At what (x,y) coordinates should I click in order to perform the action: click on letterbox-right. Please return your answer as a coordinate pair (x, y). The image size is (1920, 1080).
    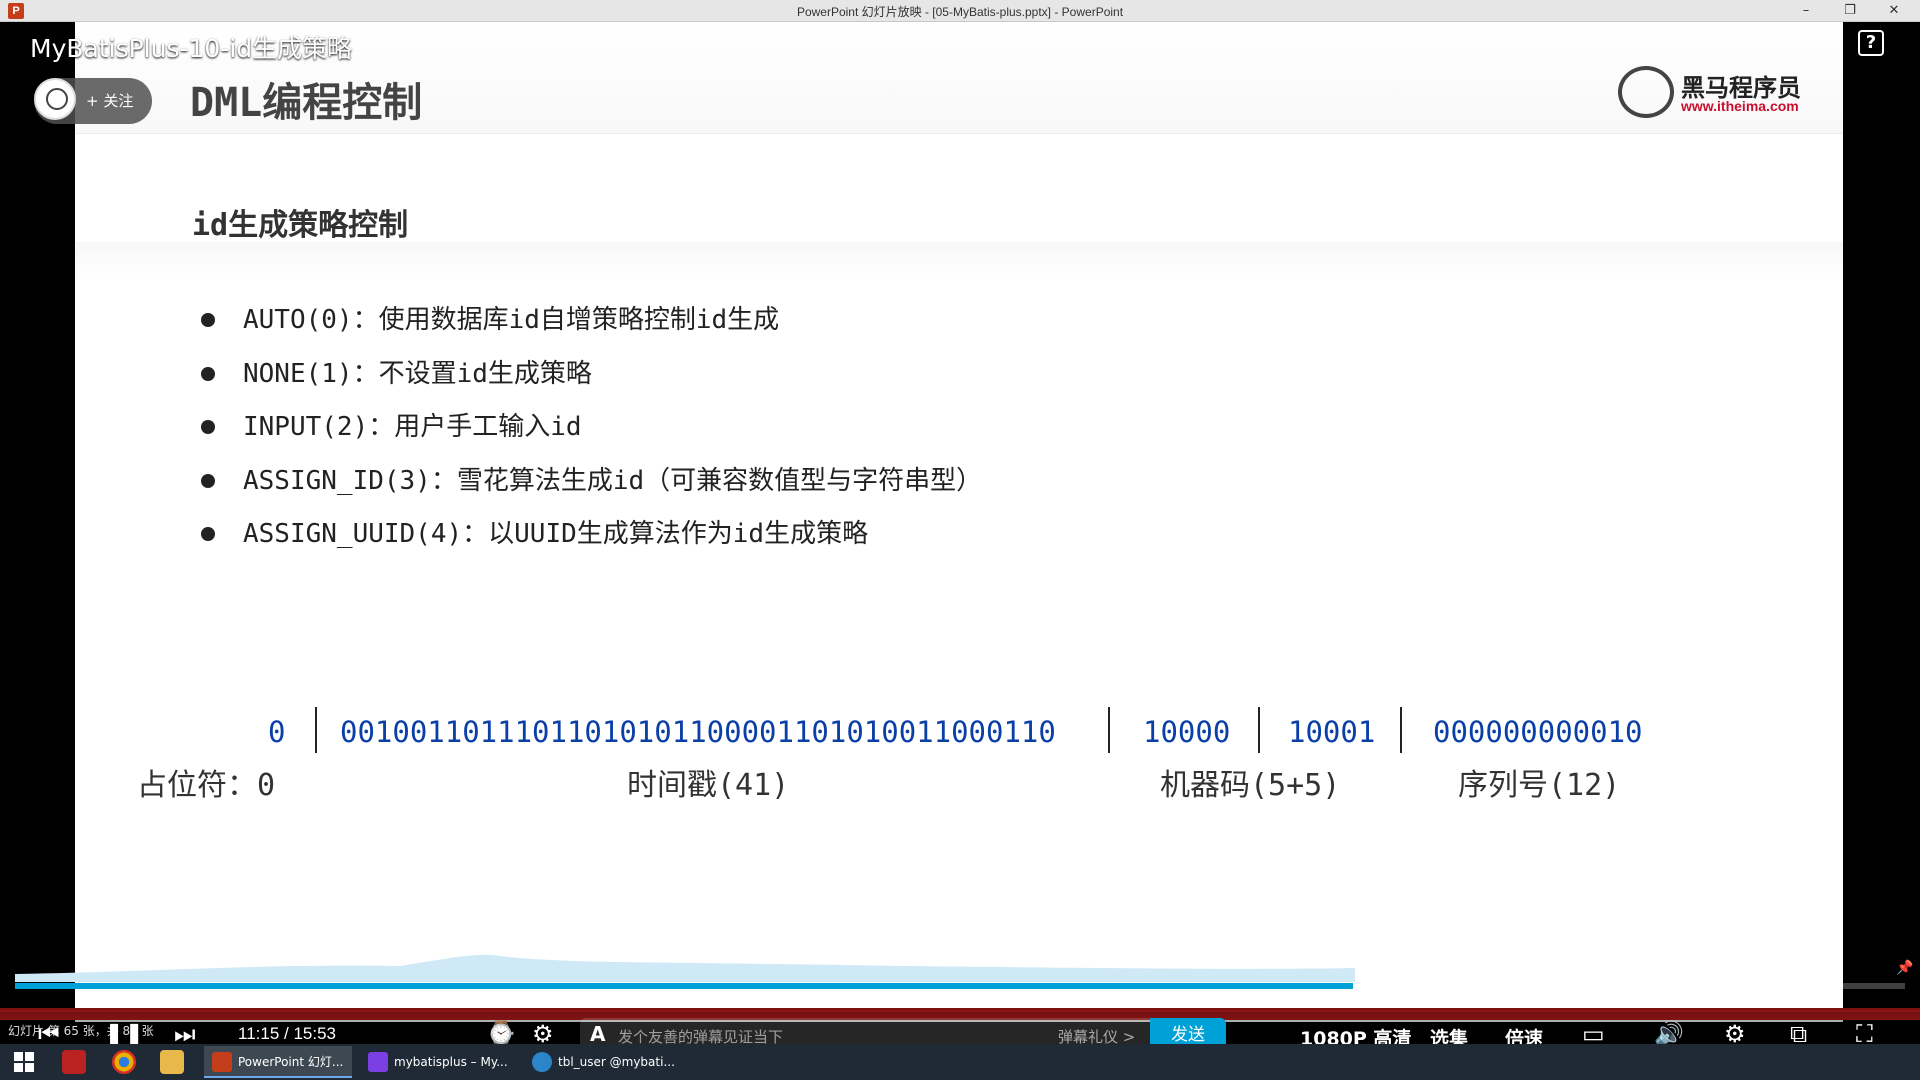
    Looking at the image, I should click on (1881, 522).